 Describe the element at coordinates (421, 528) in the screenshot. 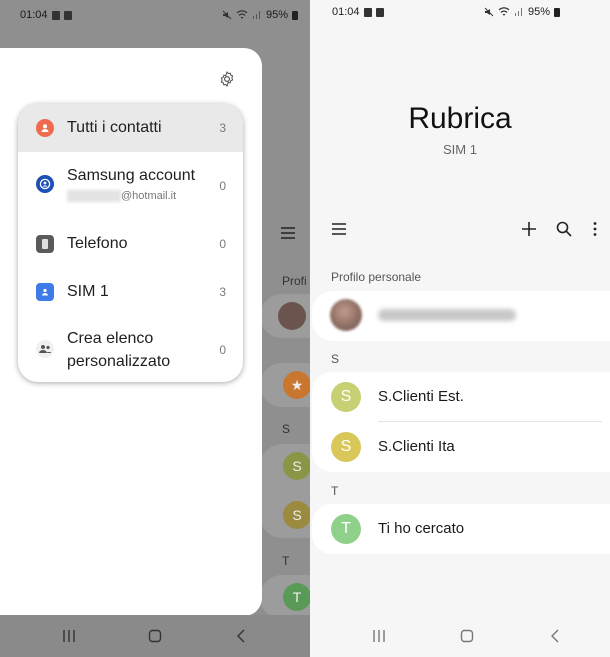

I see `contact-name: Ti ho cercato` at that location.